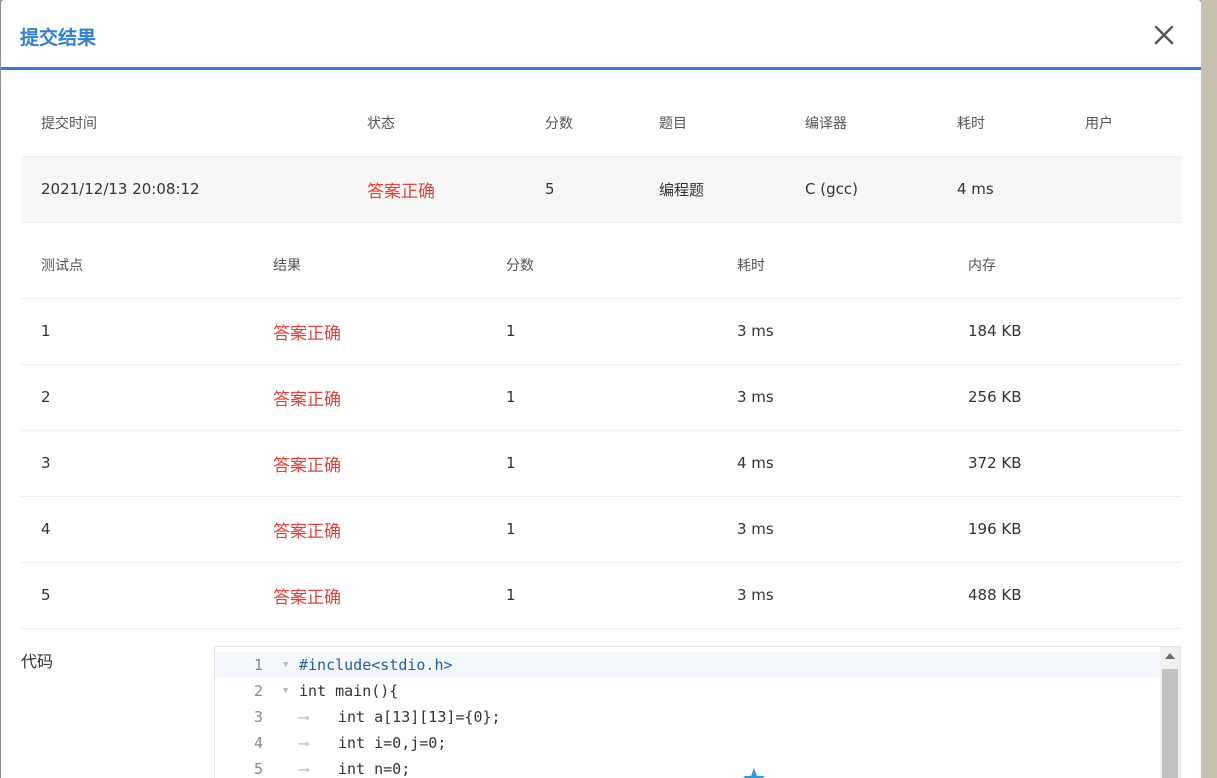  I want to click on compiler: C (gcc), so click(861, 189).